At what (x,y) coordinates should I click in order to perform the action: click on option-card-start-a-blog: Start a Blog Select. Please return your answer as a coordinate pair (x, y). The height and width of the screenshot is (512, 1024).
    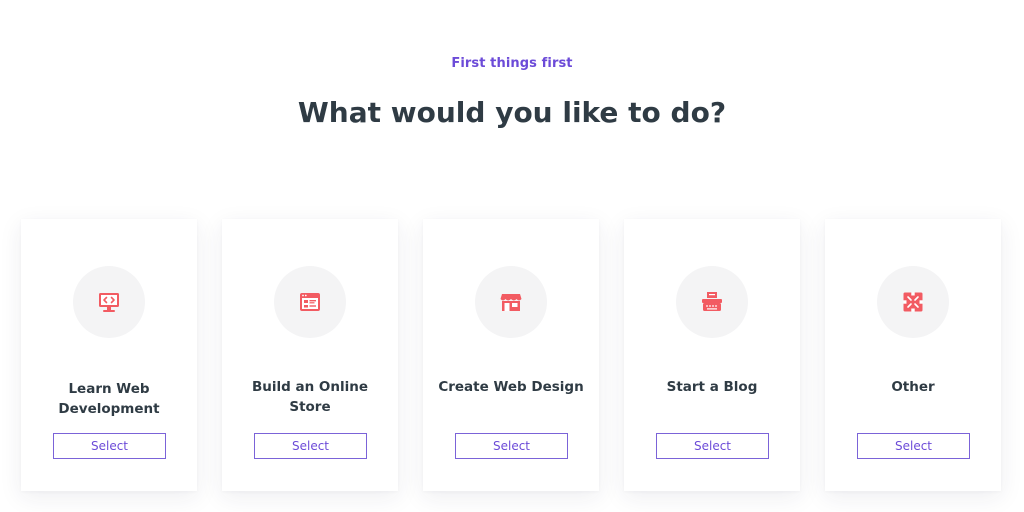
    Looking at the image, I should click on (712, 355).